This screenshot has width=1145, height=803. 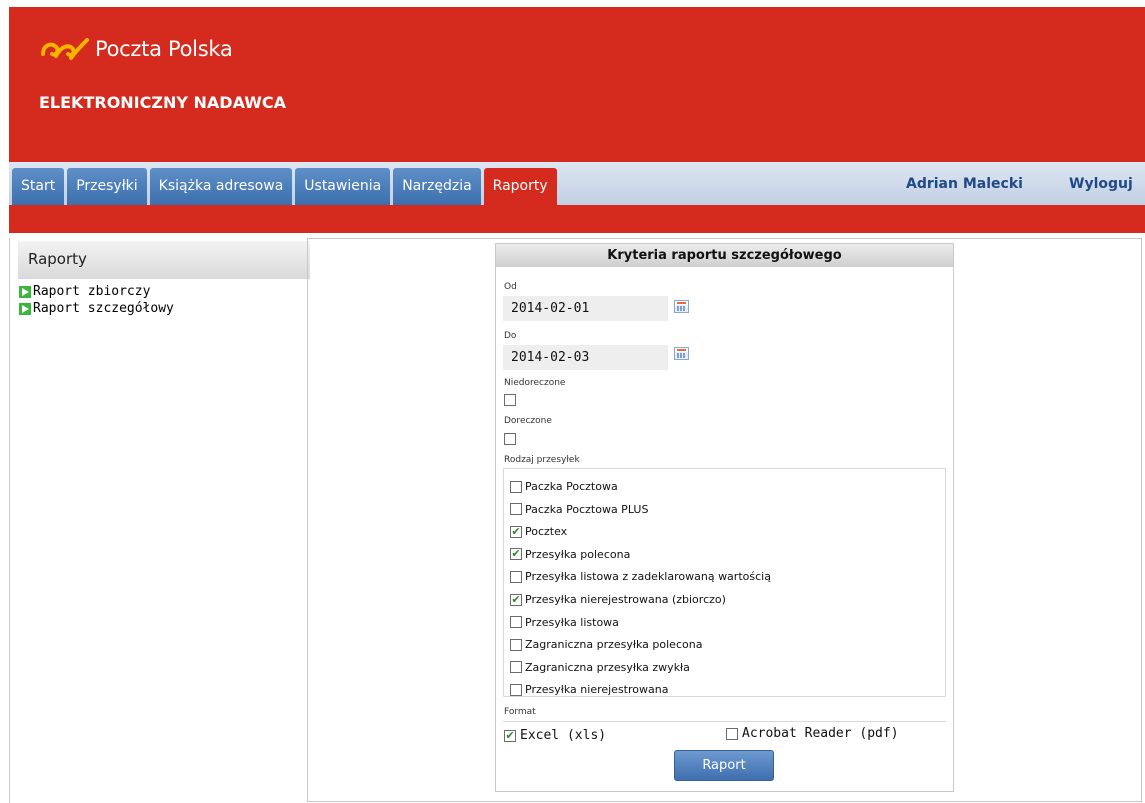 I want to click on sidebar-item-raport-zbiorczy: Raport zbiorczy, so click(x=84, y=291).